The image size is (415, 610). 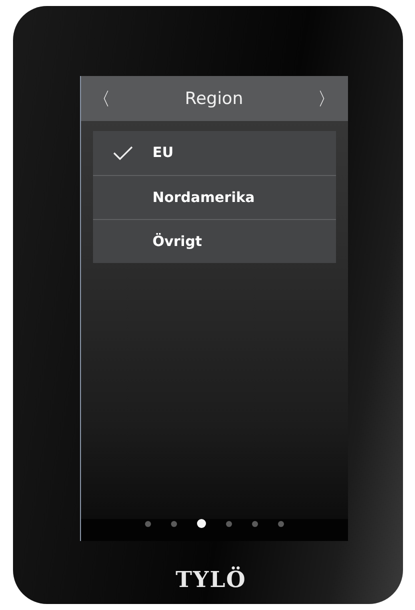 What do you see at coordinates (122, 153) in the screenshot?
I see `check-icon` at bounding box center [122, 153].